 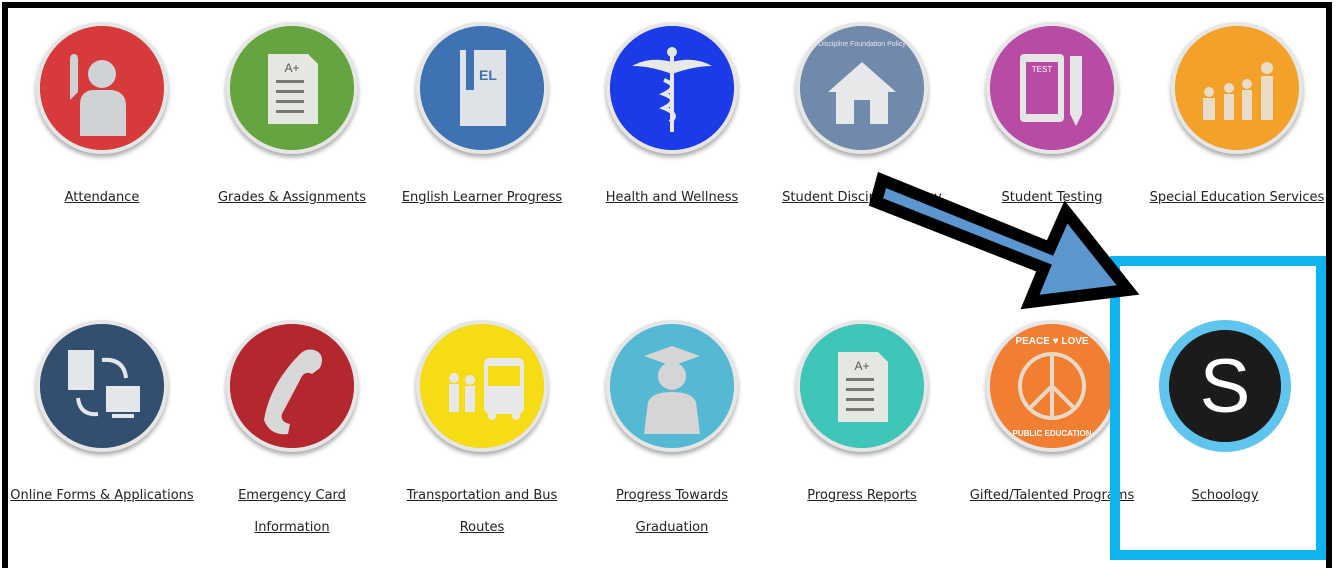 What do you see at coordinates (102, 386) in the screenshot?
I see `sync-computers-icon` at bounding box center [102, 386].